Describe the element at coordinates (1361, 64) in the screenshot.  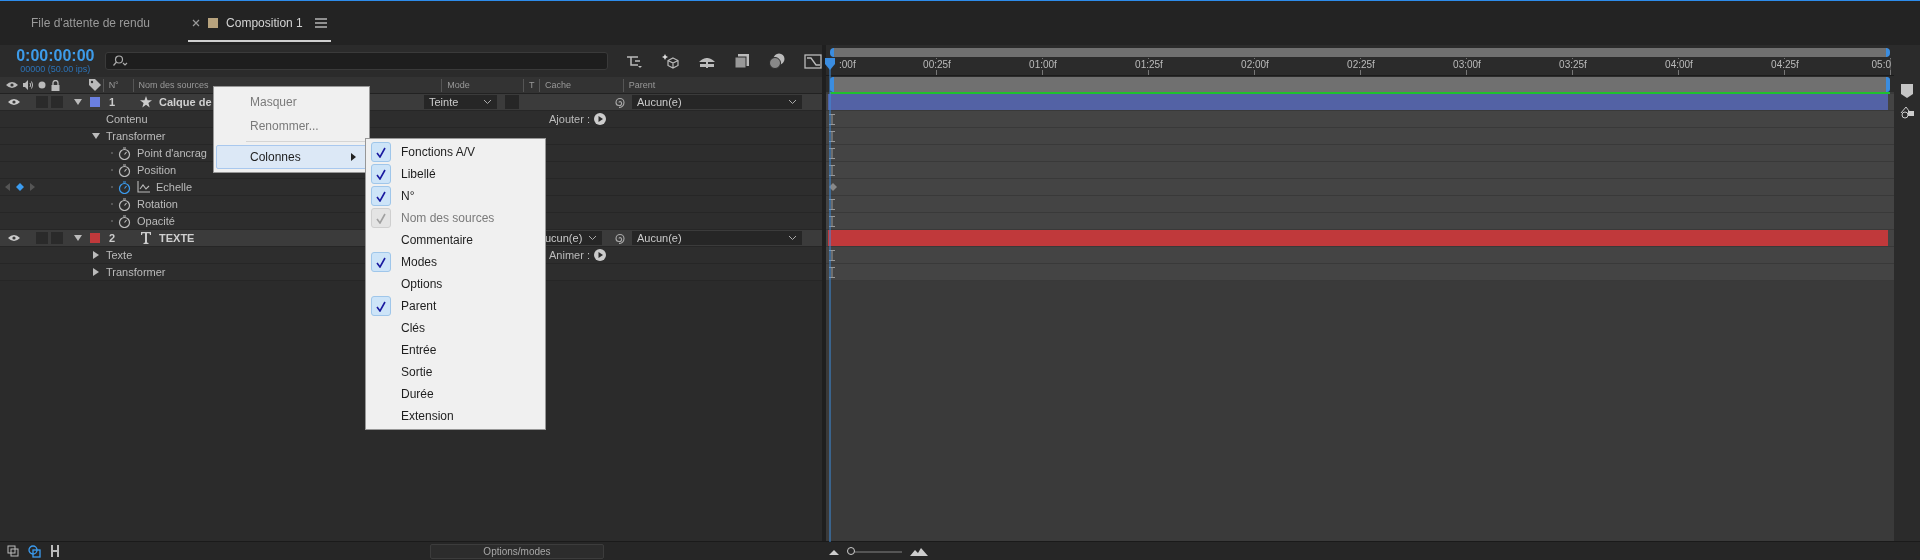
I see `time-label: 02:25f` at that location.